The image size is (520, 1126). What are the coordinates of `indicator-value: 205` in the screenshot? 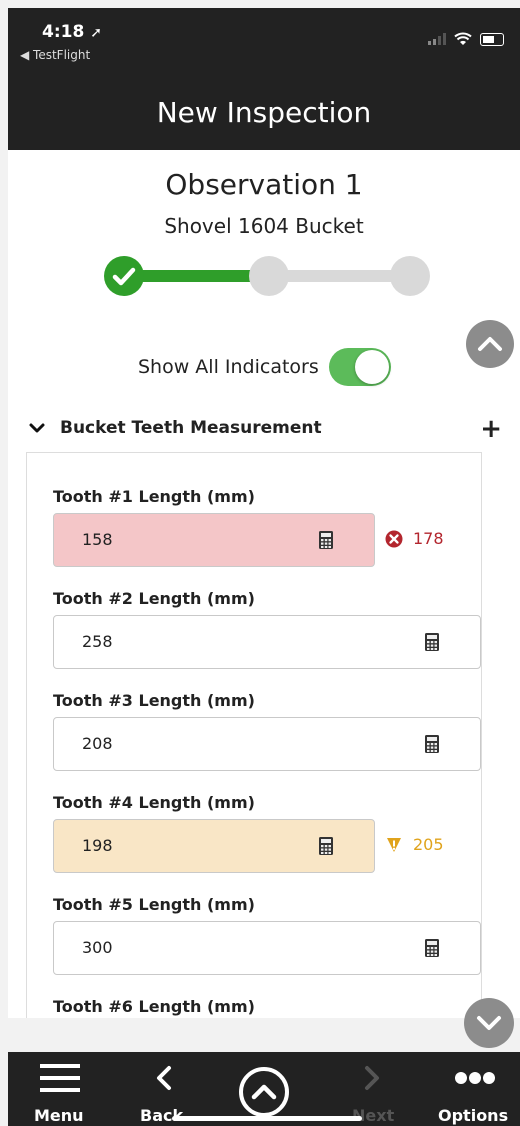 It's located at (428, 844).